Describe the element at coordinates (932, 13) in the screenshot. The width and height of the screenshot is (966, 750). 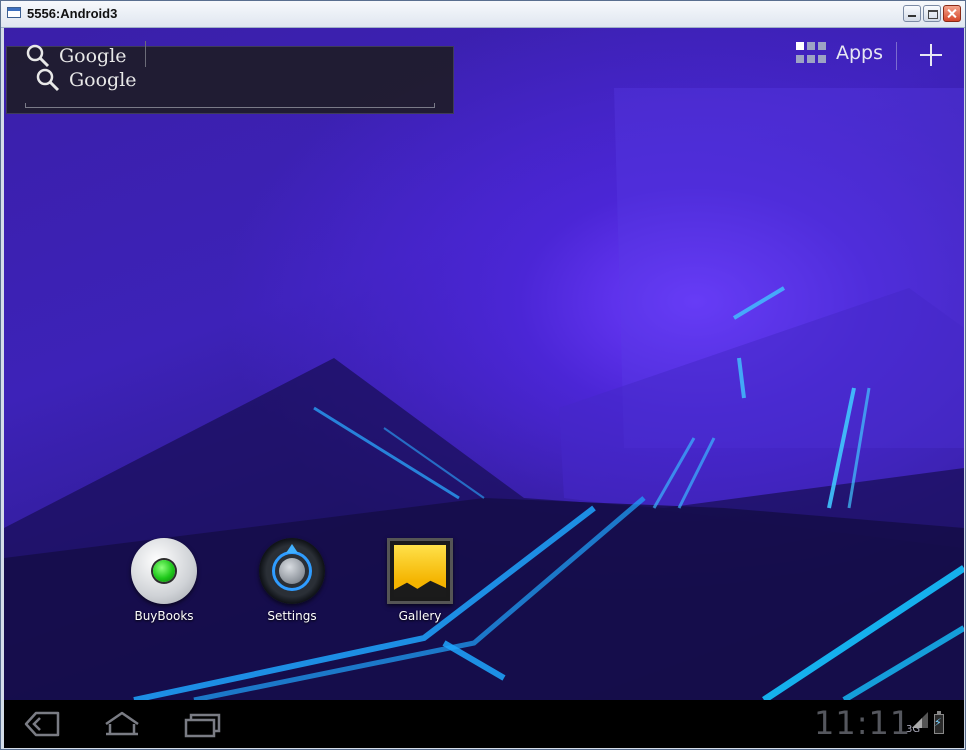
I see `maximize-button` at that location.